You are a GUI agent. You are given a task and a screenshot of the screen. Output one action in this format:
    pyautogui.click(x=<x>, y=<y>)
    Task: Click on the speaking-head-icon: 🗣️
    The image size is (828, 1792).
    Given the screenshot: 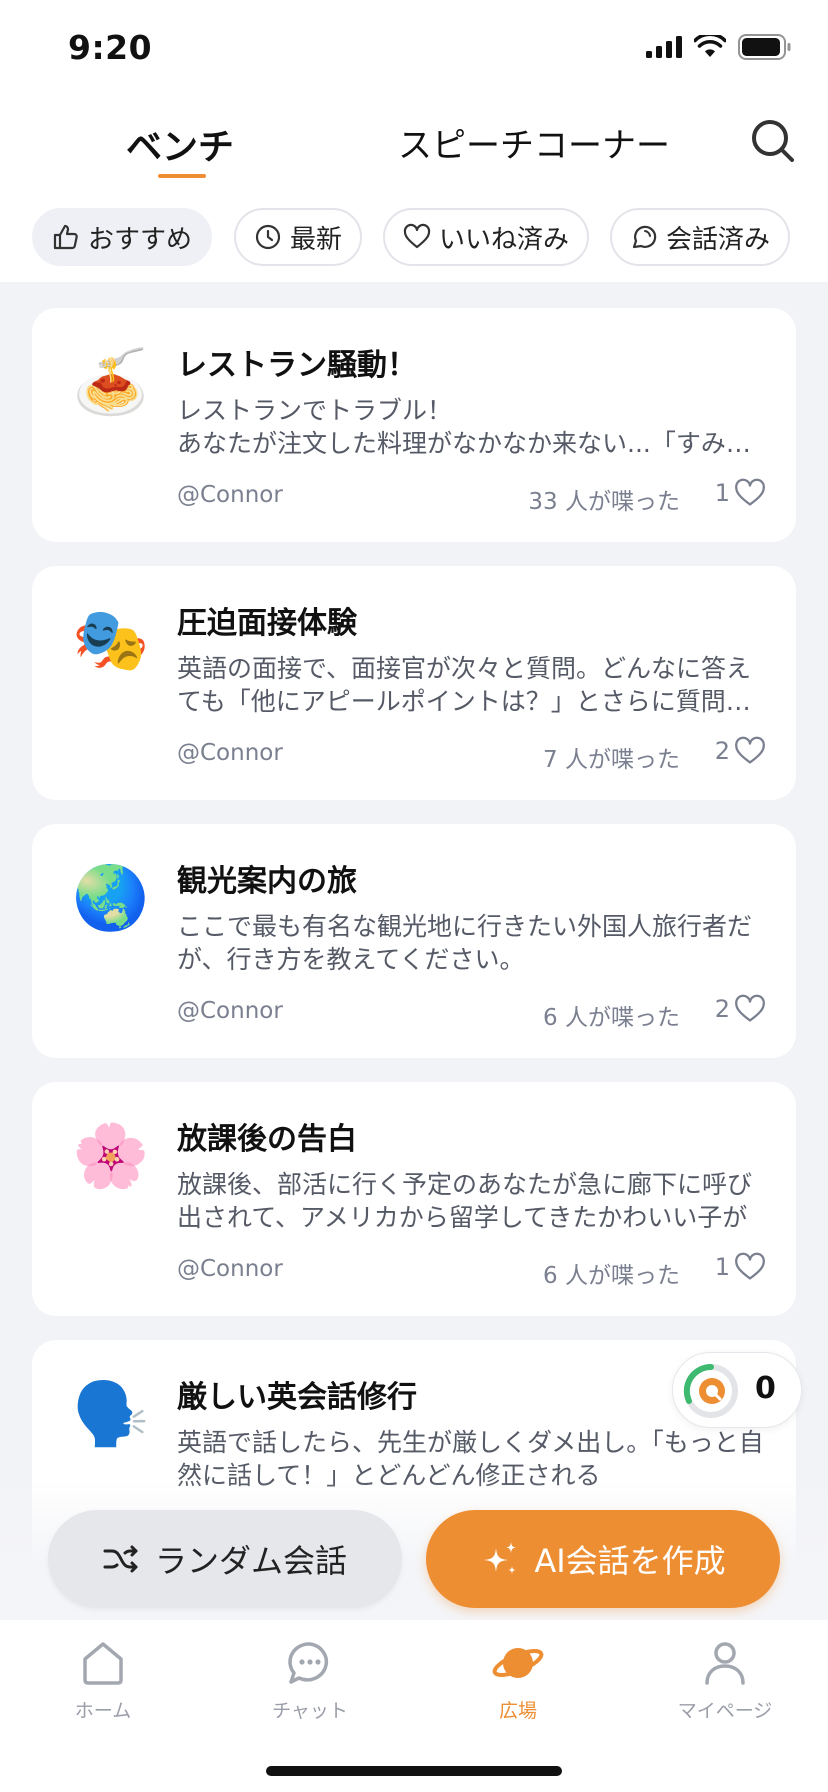 What is the action you would take?
    pyautogui.click(x=111, y=1413)
    